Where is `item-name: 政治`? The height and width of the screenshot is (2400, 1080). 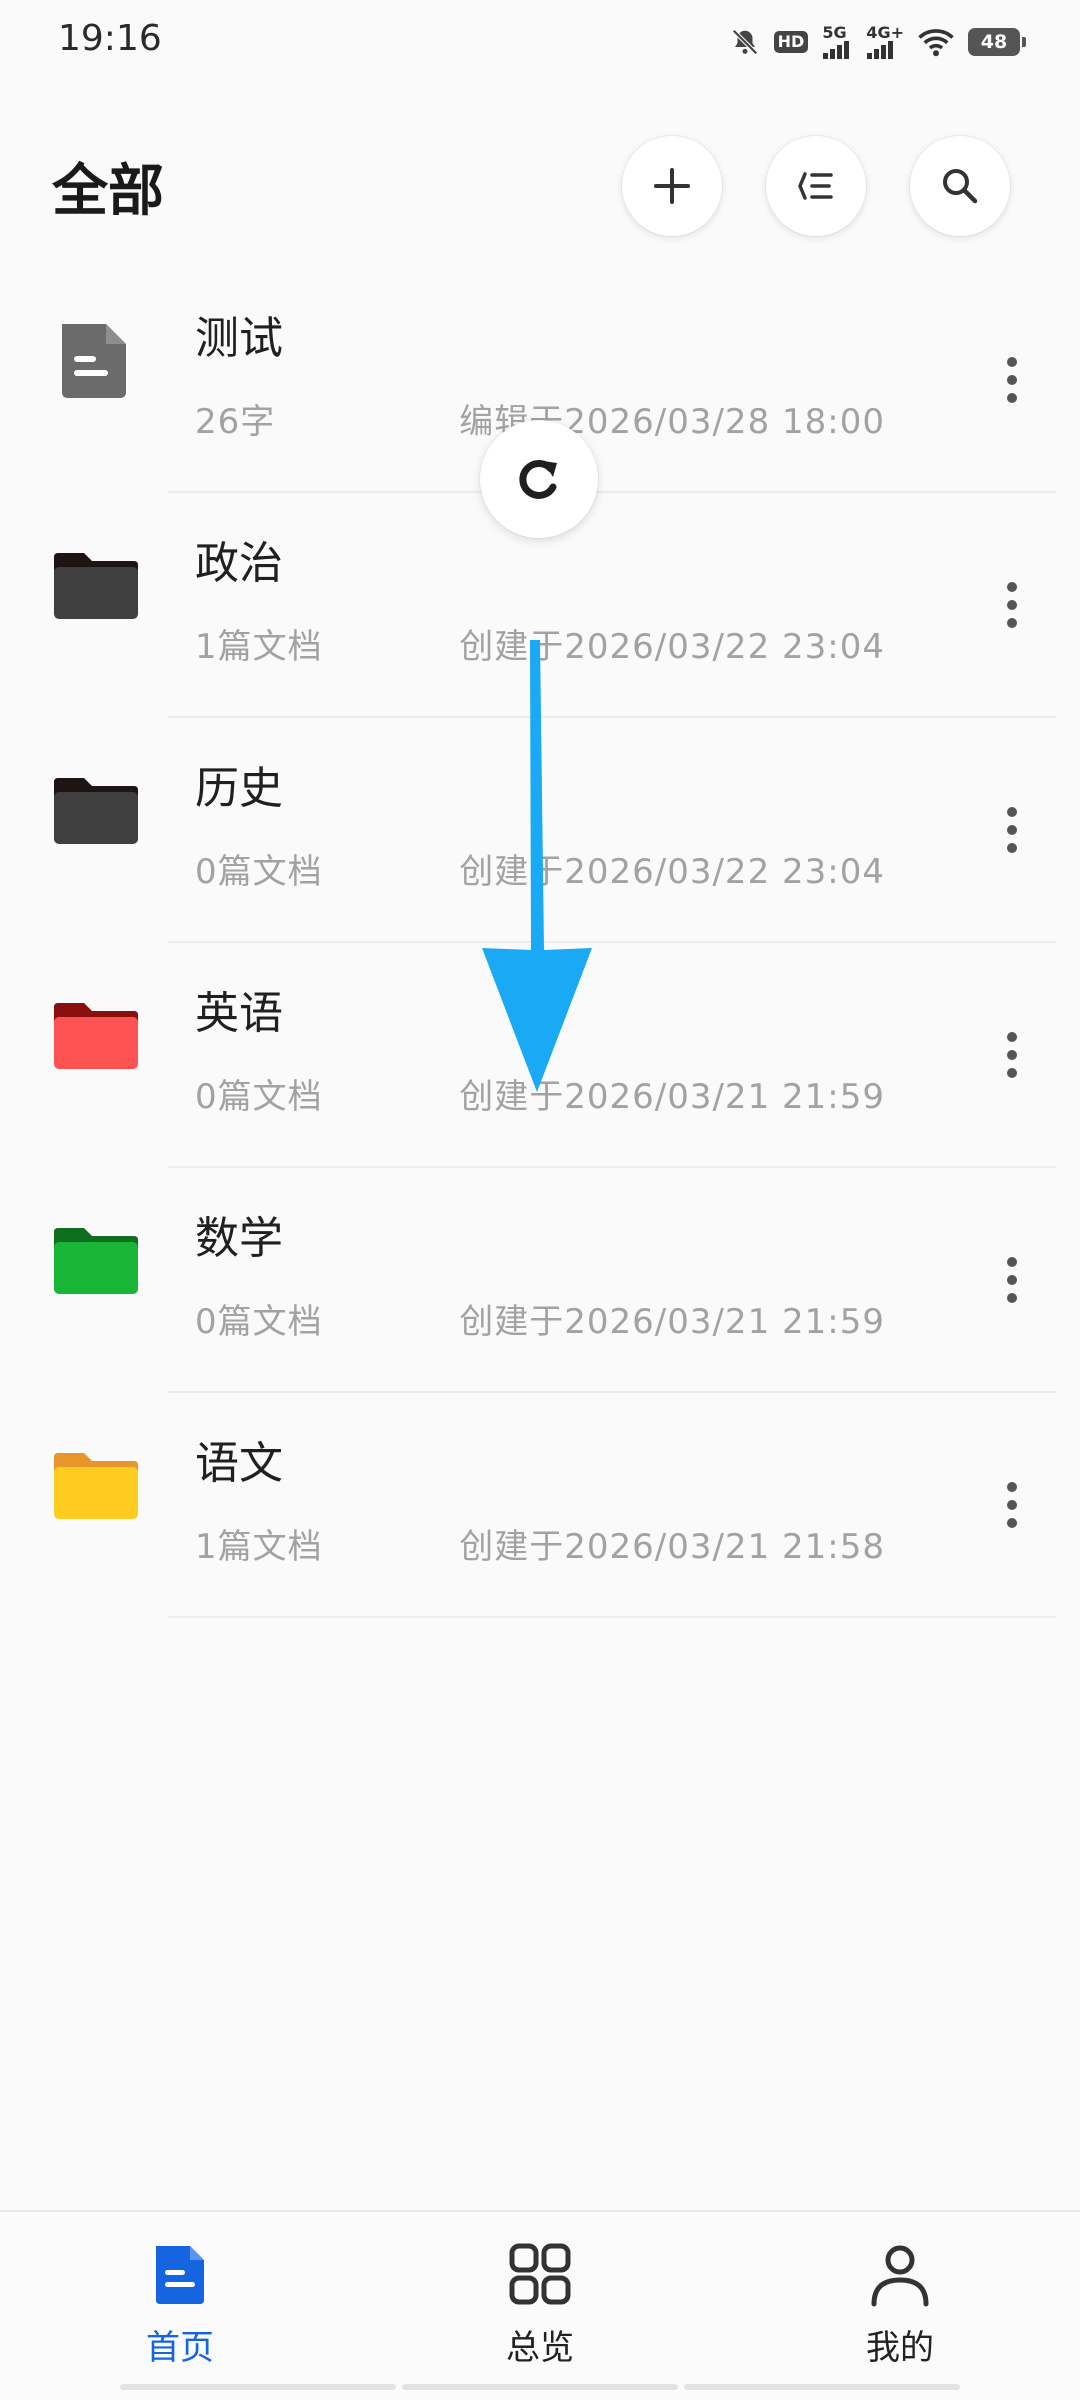 item-name: 政治 is located at coordinates (239, 563).